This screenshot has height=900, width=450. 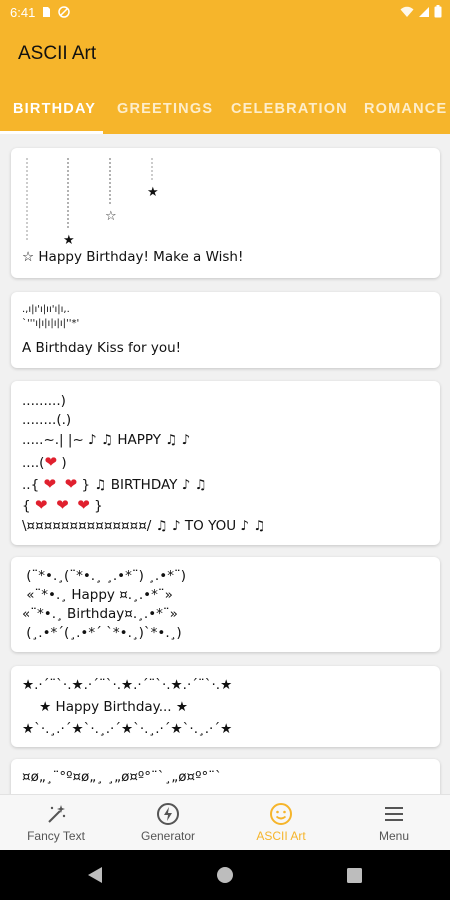 I want to click on app-bar: ASCII Art, so click(x=225, y=55).